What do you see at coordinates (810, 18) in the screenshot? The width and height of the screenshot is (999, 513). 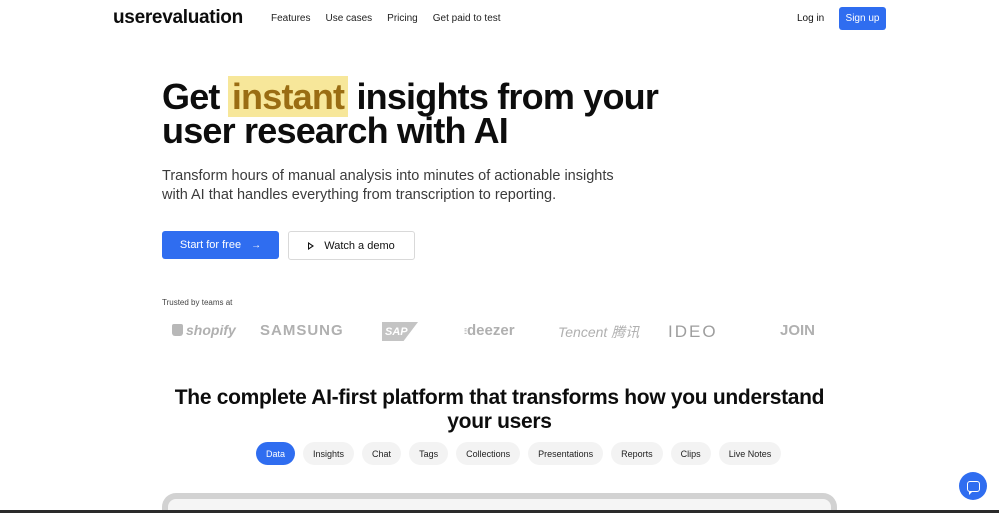 I see `login-link: Log in` at bounding box center [810, 18].